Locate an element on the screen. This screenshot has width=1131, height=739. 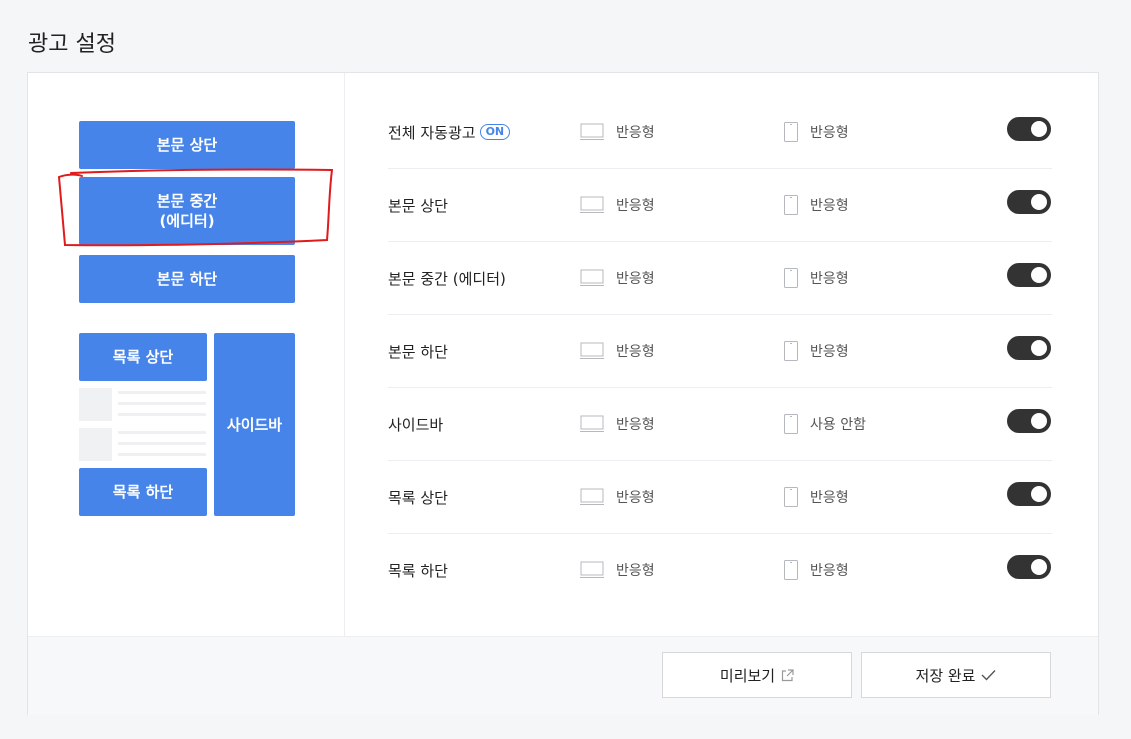
external-link-icon is located at coordinates (787, 675).